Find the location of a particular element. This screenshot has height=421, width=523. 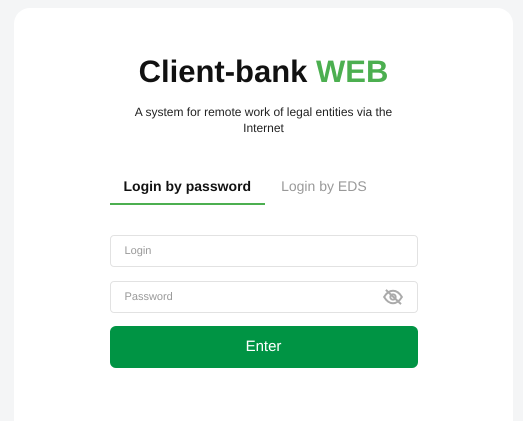

eye-off-icon is located at coordinates (393, 297).